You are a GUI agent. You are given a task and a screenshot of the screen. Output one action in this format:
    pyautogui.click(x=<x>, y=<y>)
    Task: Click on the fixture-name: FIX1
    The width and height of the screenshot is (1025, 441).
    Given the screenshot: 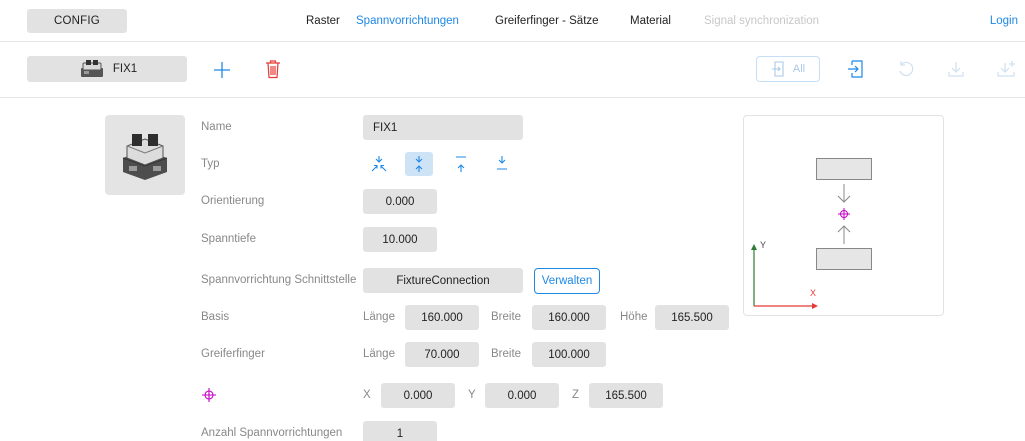 What is the action you would take?
    pyautogui.click(x=125, y=69)
    